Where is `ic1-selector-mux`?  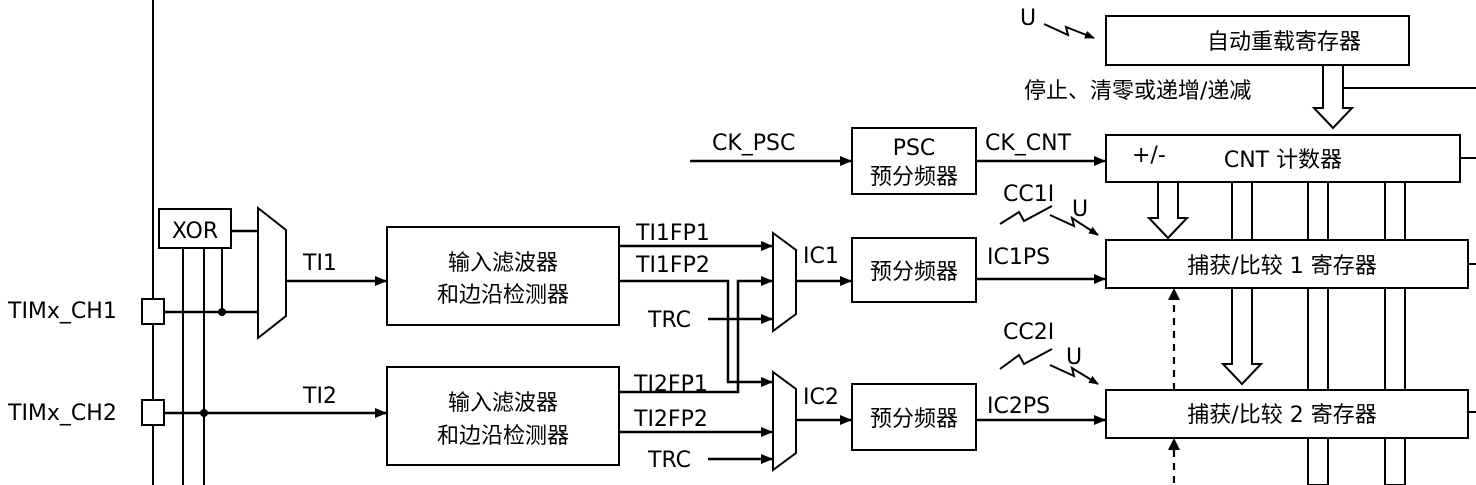
ic1-selector-mux is located at coordinates (784, 282).